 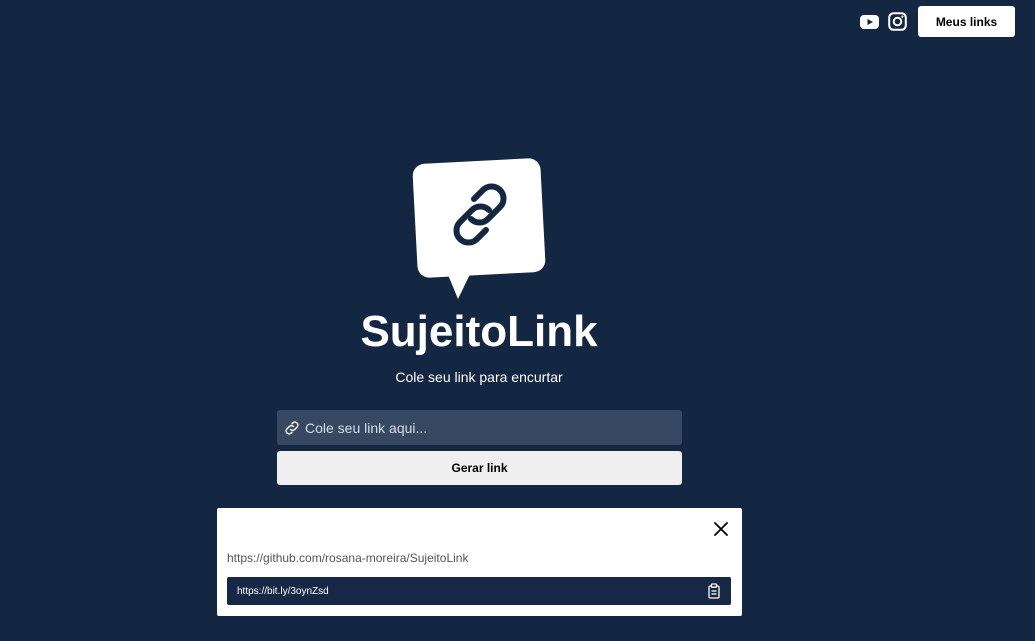 What do you see at coordinates (897, 22) in the screenshot?
I see `instagram-icon` at bounding box center [897, 22].